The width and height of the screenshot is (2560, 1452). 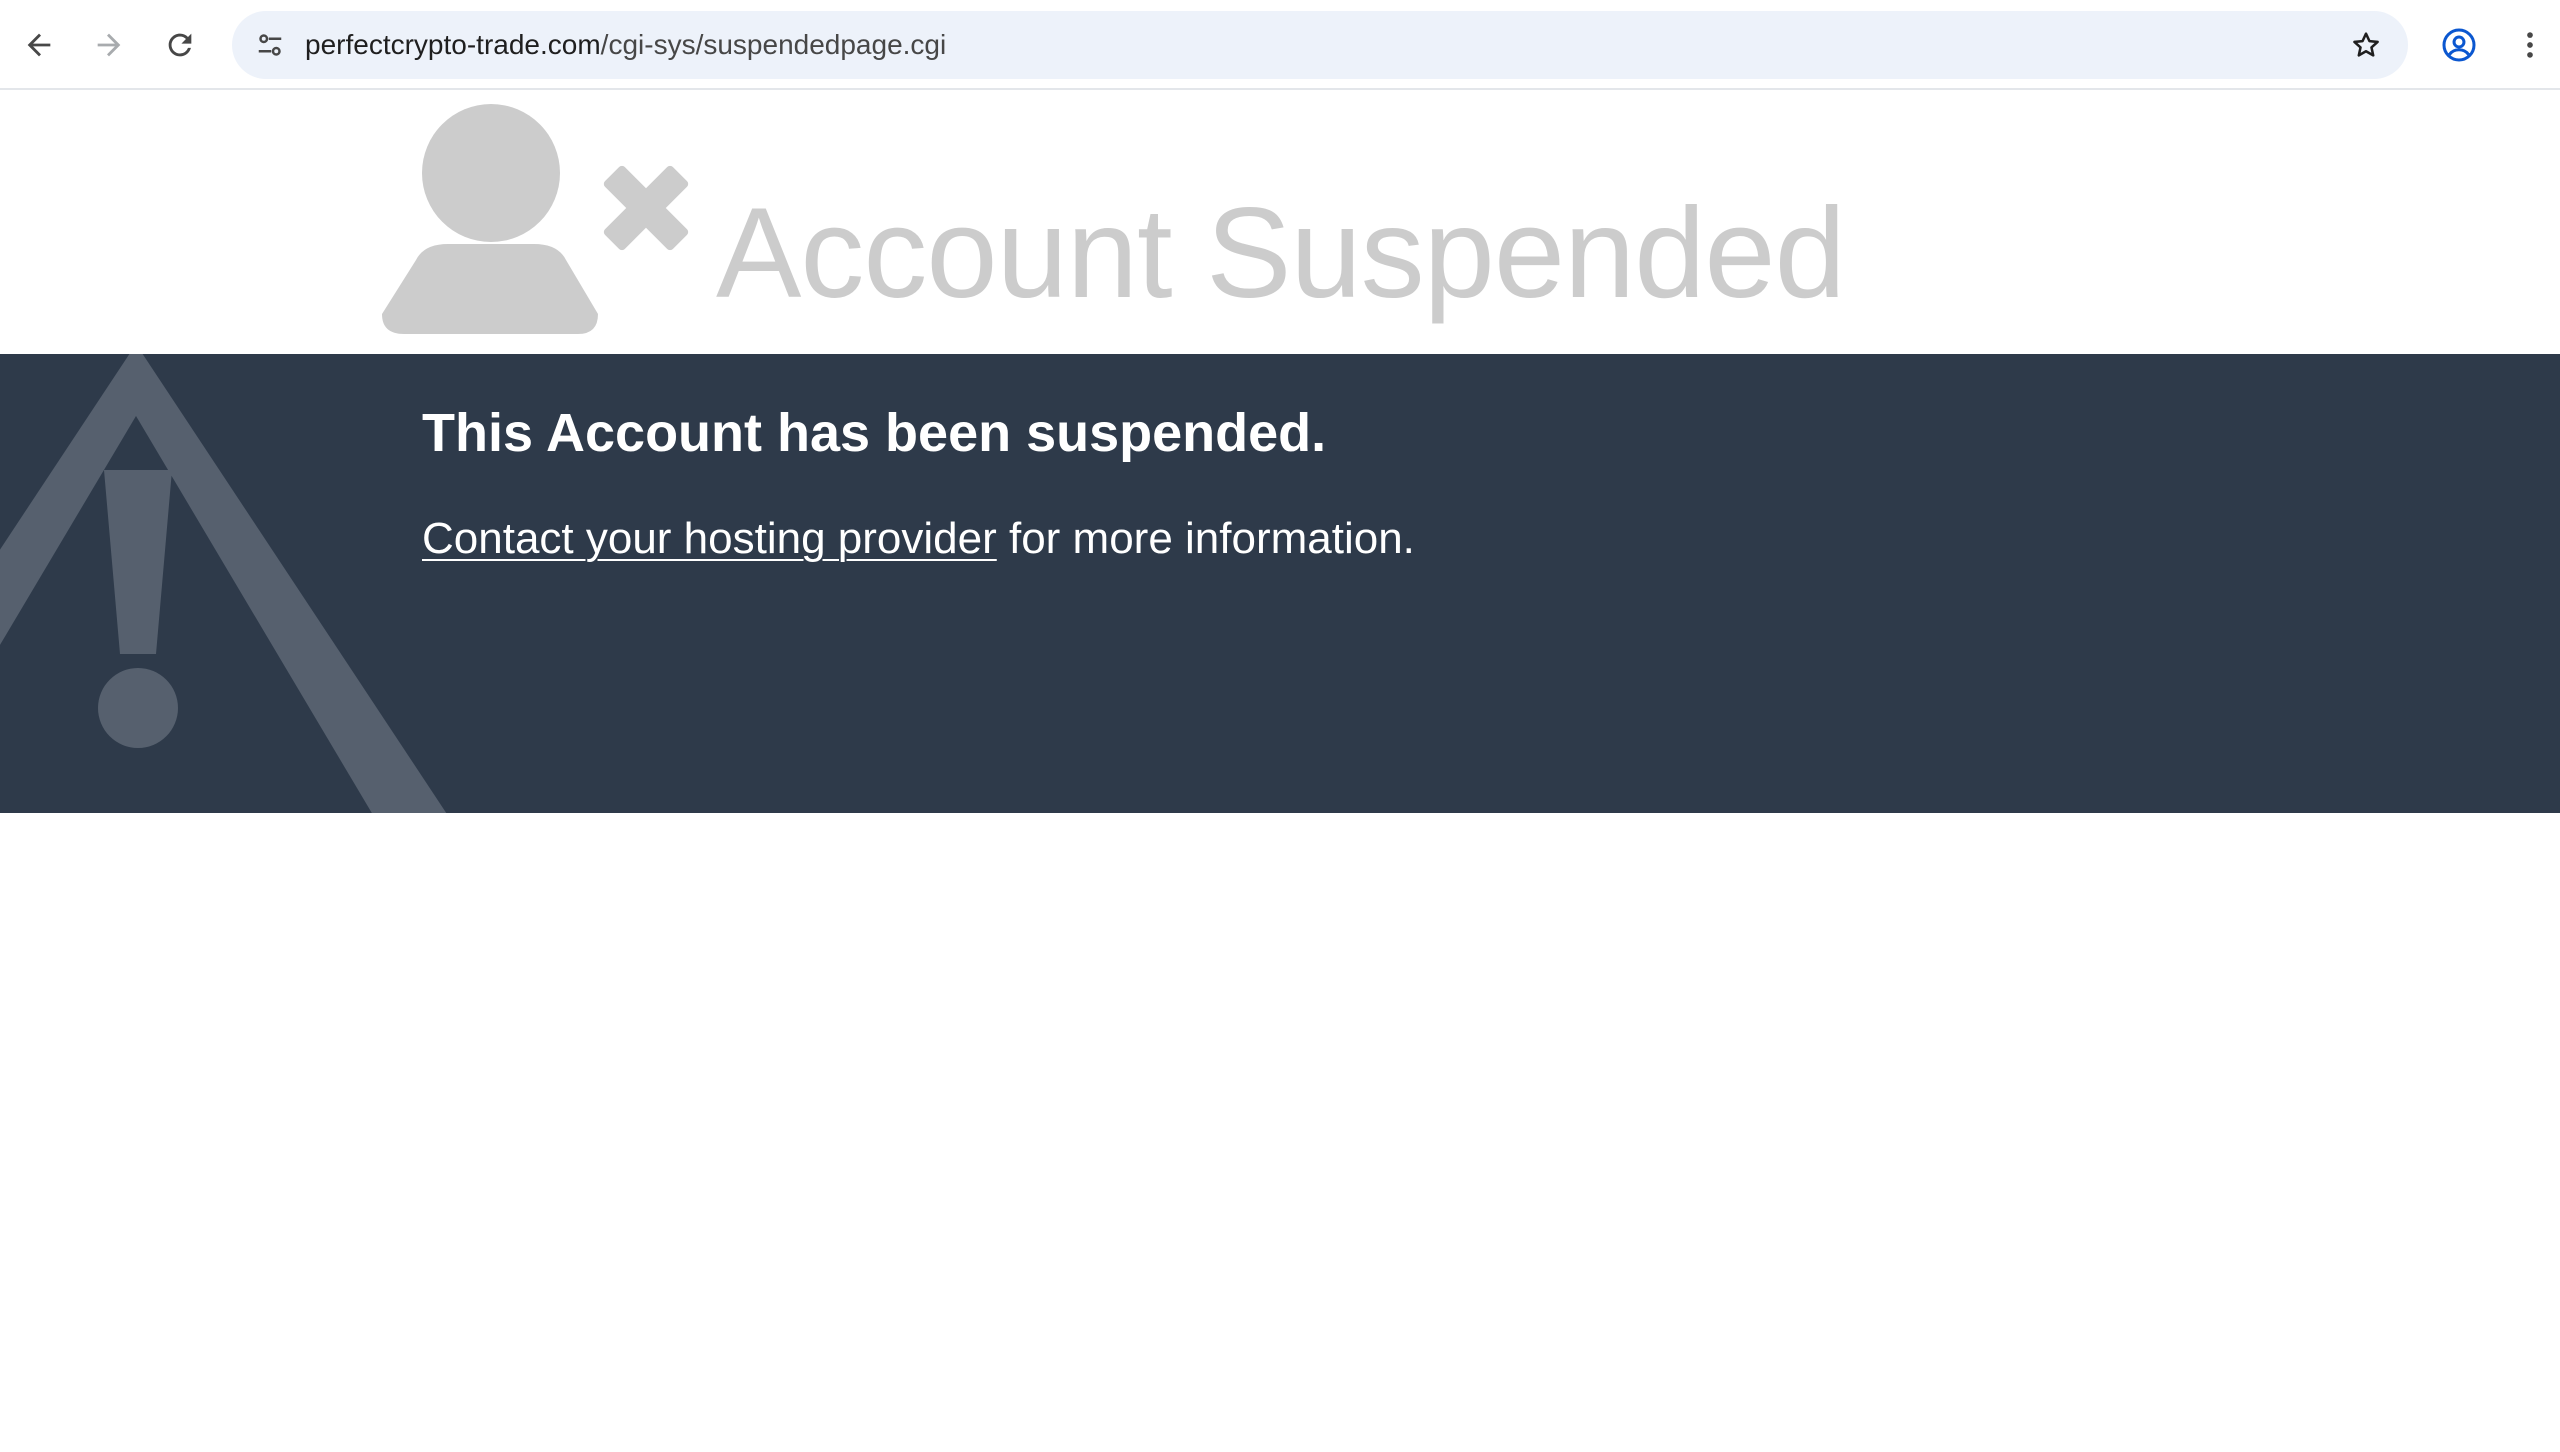 I want to click on profile-button, so click(x=2459, y=45).